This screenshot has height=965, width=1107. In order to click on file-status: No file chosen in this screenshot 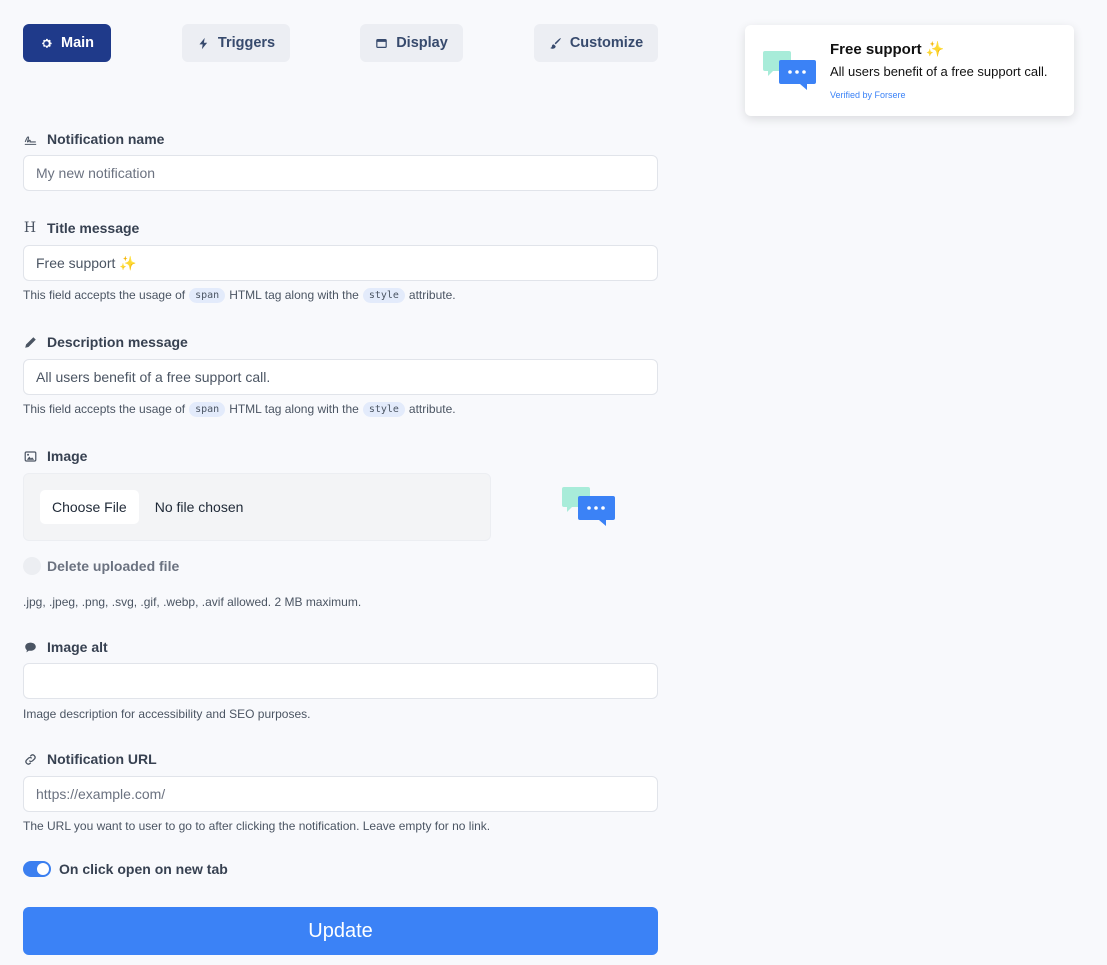, I will do `click(199, 507)`.